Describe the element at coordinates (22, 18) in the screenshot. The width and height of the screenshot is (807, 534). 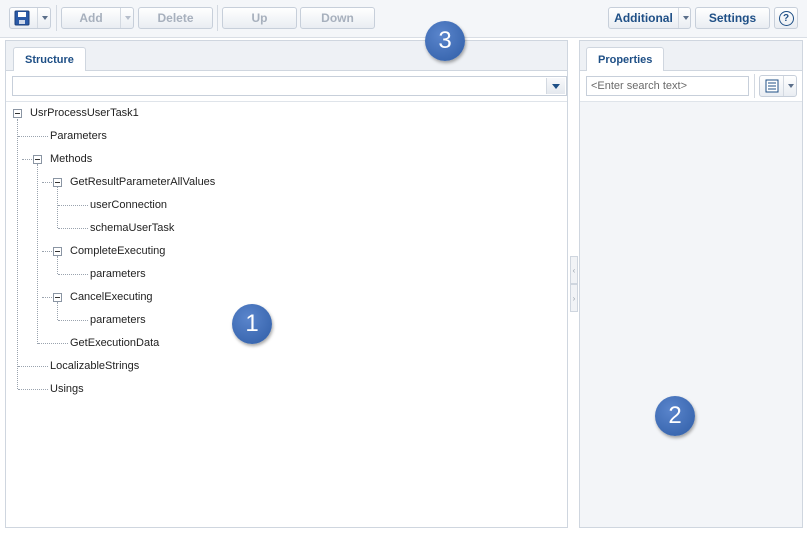
I see `save-icon` at that location.